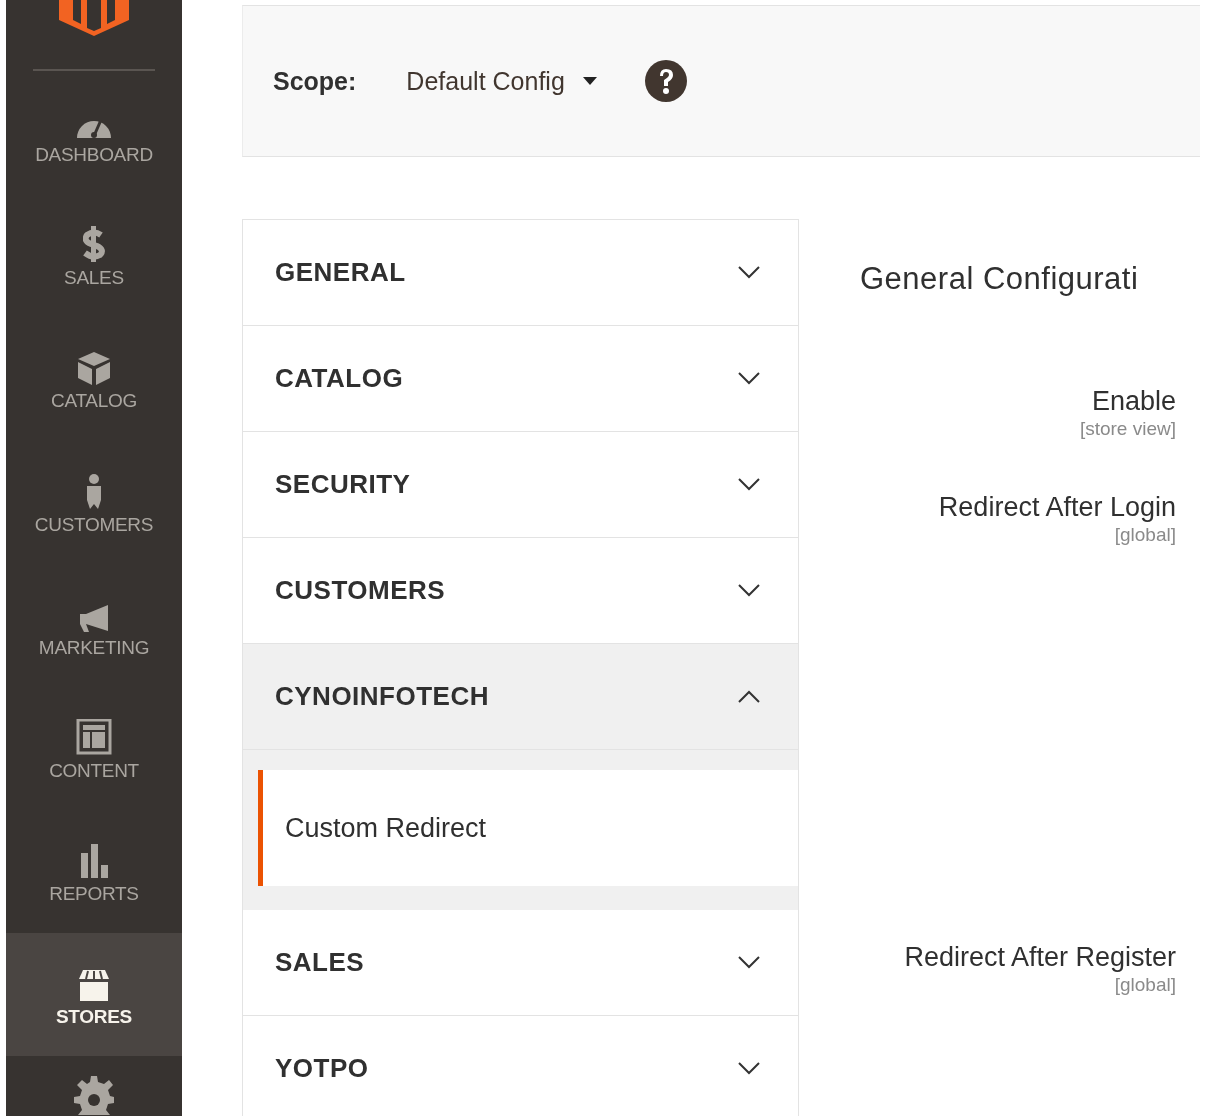 The height and width of the screenshot is (1116, 1207). I want to click on nav-item: MARKETING, so click(94, 625).